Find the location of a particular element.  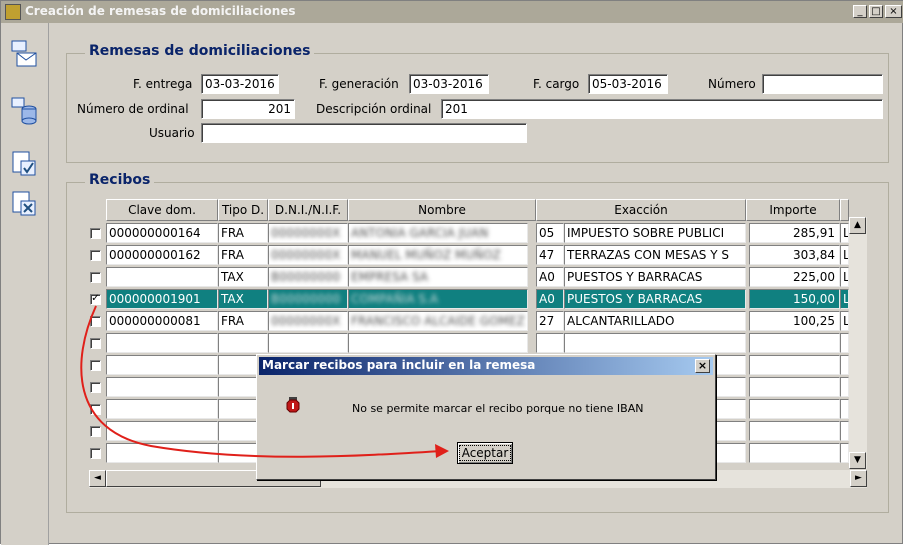

database-button is located at coordinates (24, 110).